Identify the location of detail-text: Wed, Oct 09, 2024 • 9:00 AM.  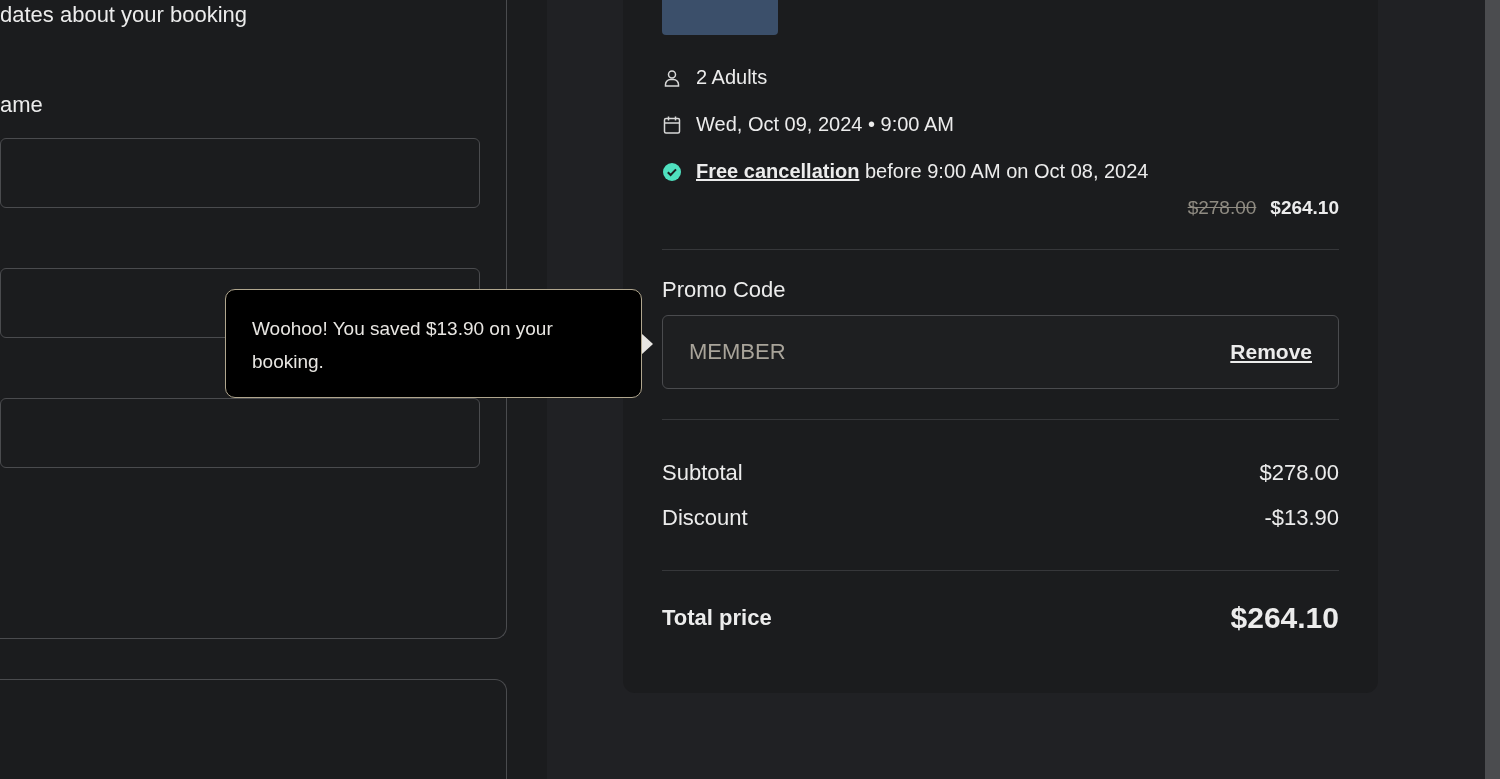
(825, 124).